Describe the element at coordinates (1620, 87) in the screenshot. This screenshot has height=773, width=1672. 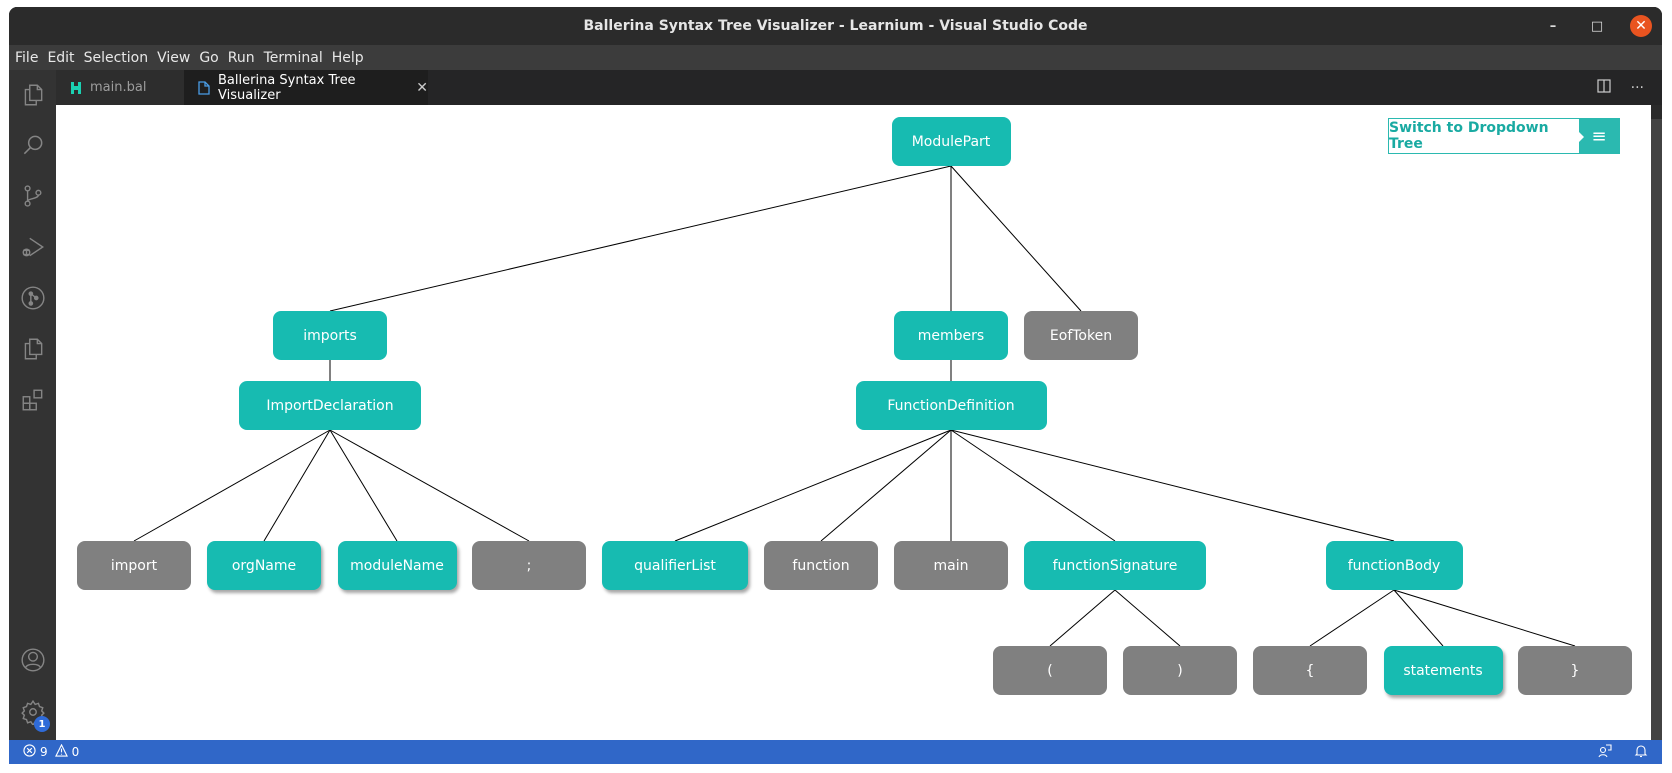
I see `editor-actions: ···` at that location.